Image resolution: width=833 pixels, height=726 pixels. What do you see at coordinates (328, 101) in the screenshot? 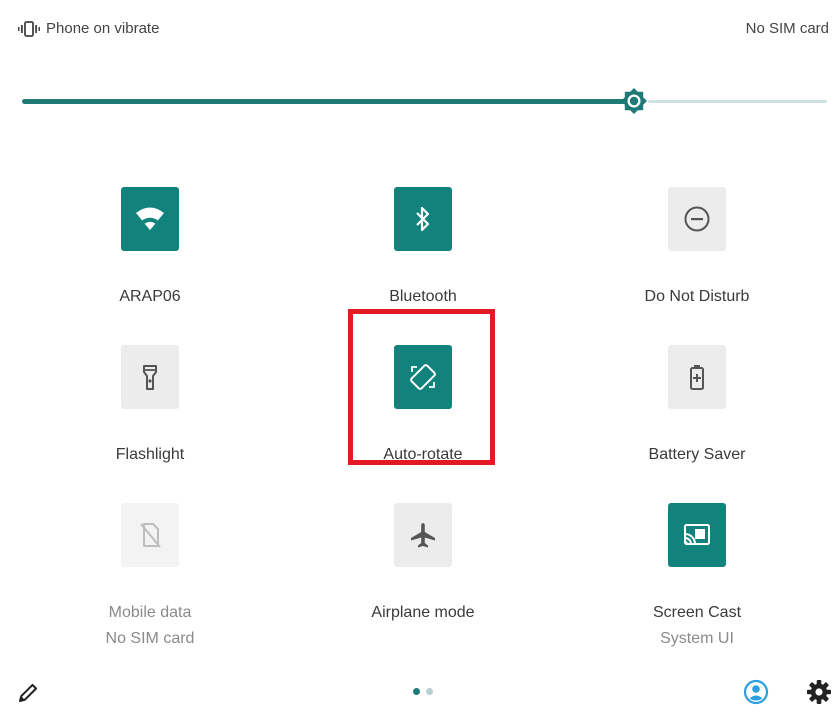
I see `brightness-track-filled` at bounding box center [328, 101].